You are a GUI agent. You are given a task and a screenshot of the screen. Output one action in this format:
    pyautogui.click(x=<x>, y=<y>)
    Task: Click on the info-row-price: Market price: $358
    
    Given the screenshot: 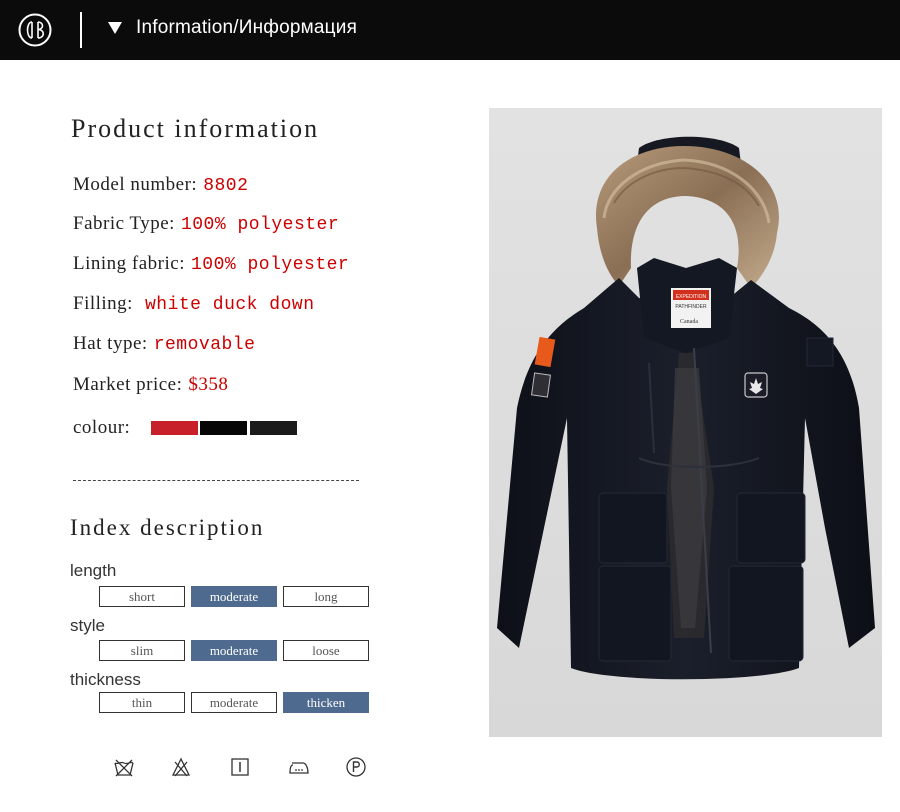 What is the action you would take?
    pyautogui.click(x=150, y=385)
    